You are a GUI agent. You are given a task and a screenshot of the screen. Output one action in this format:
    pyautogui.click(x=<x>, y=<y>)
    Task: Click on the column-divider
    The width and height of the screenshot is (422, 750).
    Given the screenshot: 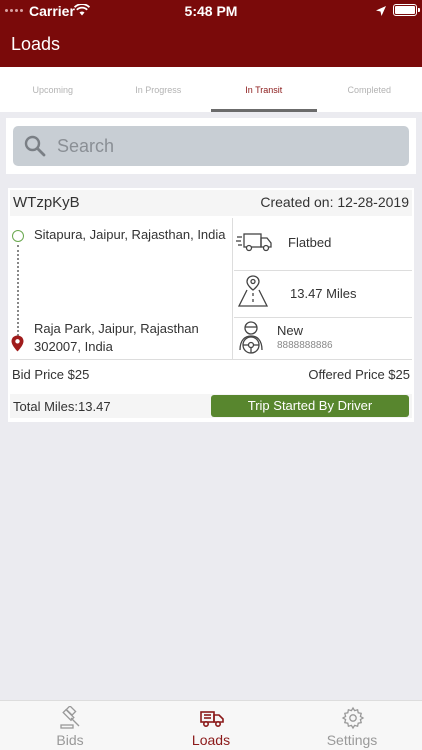 What is the action you would take?
    pyautogui.click(x=232, y=289)
    